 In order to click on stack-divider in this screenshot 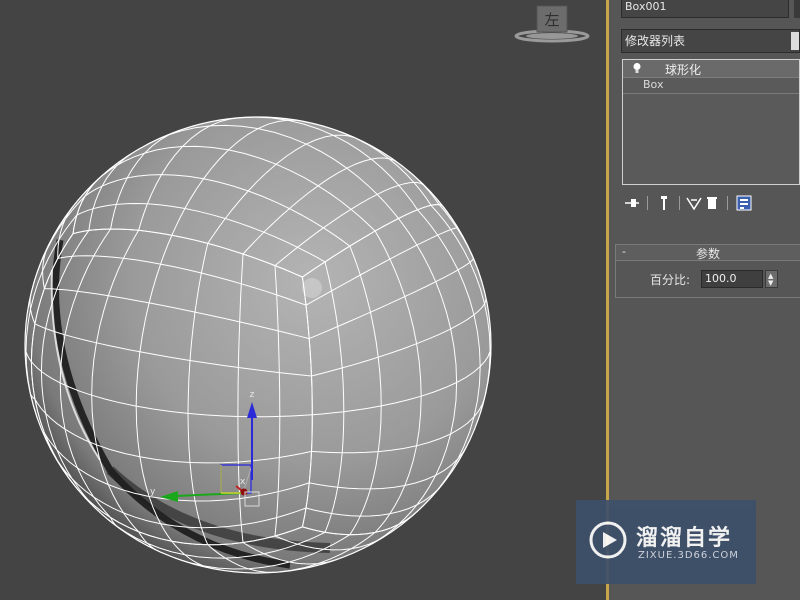, I will do `click(711, 93)`.